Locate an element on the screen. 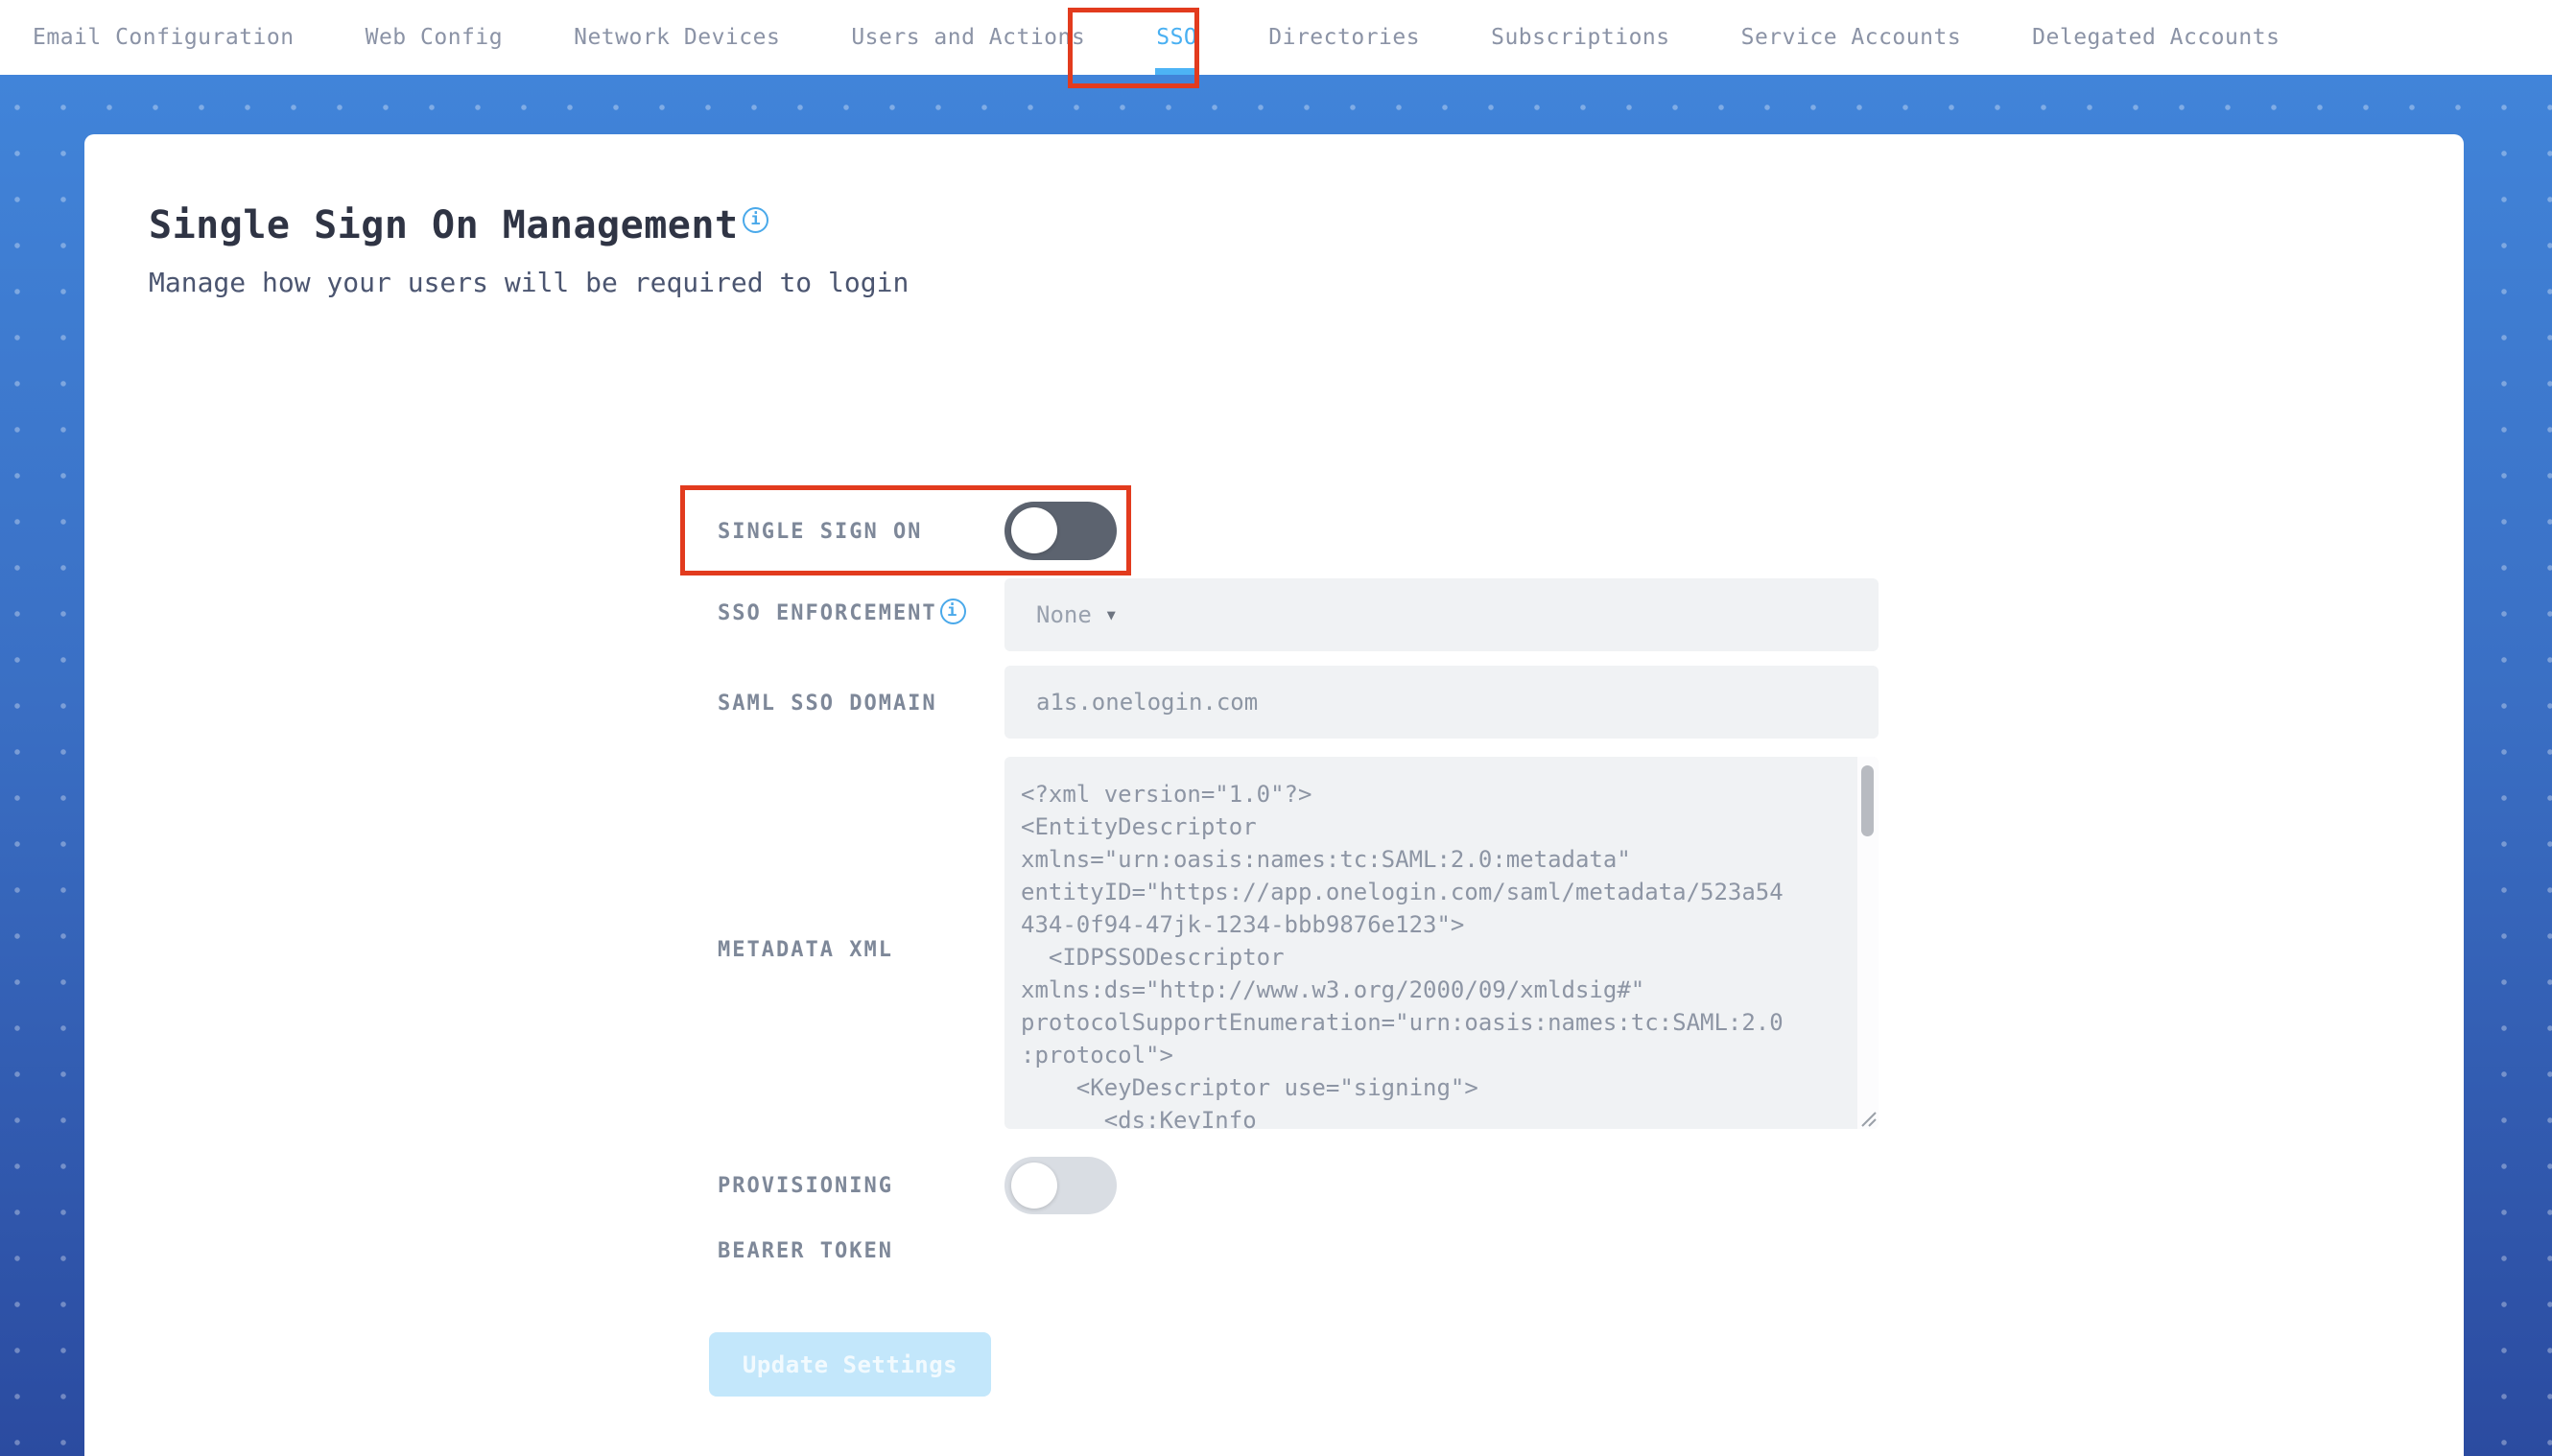  scrollbar is located at coordinates (1868, 943).